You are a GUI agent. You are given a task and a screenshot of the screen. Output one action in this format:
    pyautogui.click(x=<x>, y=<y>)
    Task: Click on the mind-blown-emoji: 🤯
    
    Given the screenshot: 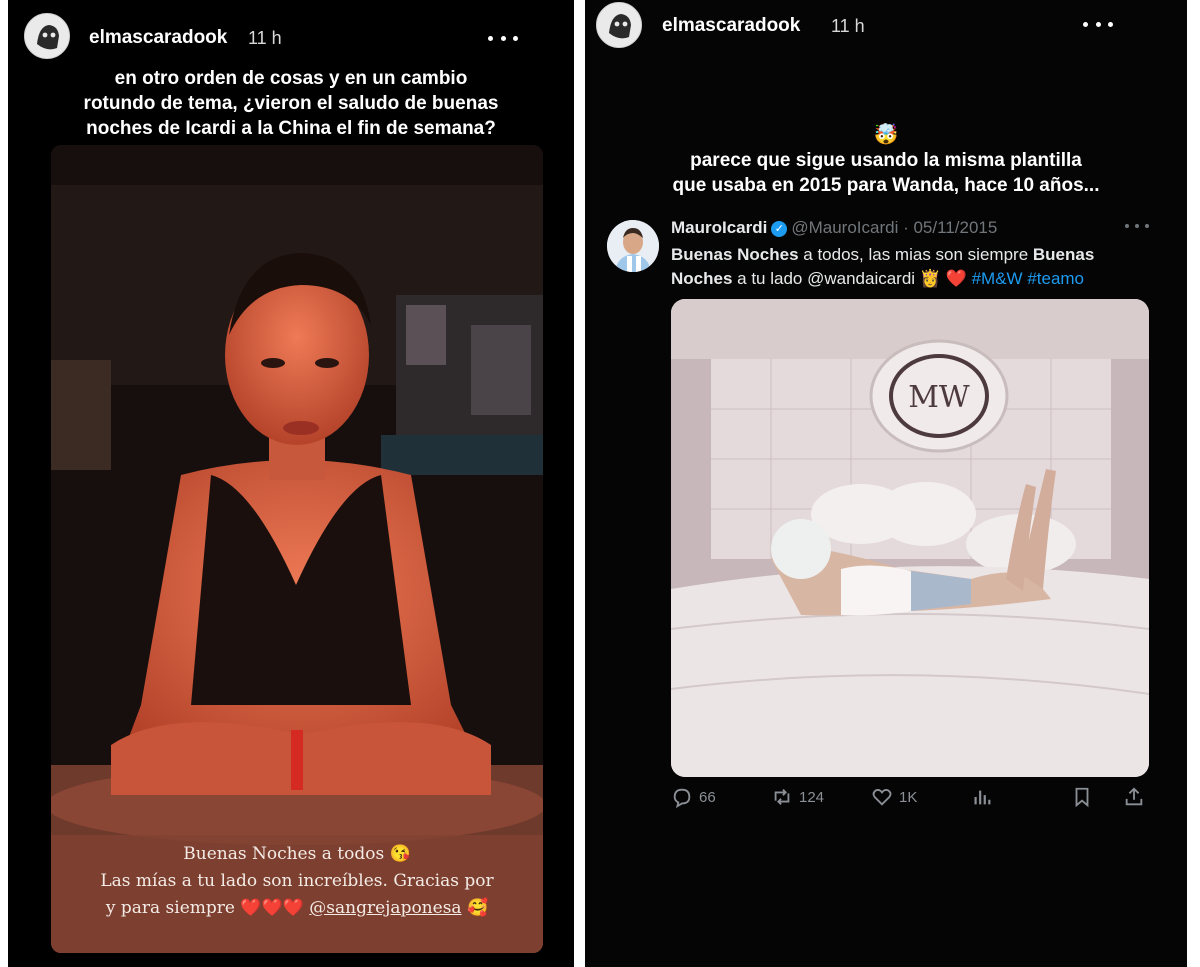 What is the action you would take?
    pyautogui.click(x=886, y=135)
    